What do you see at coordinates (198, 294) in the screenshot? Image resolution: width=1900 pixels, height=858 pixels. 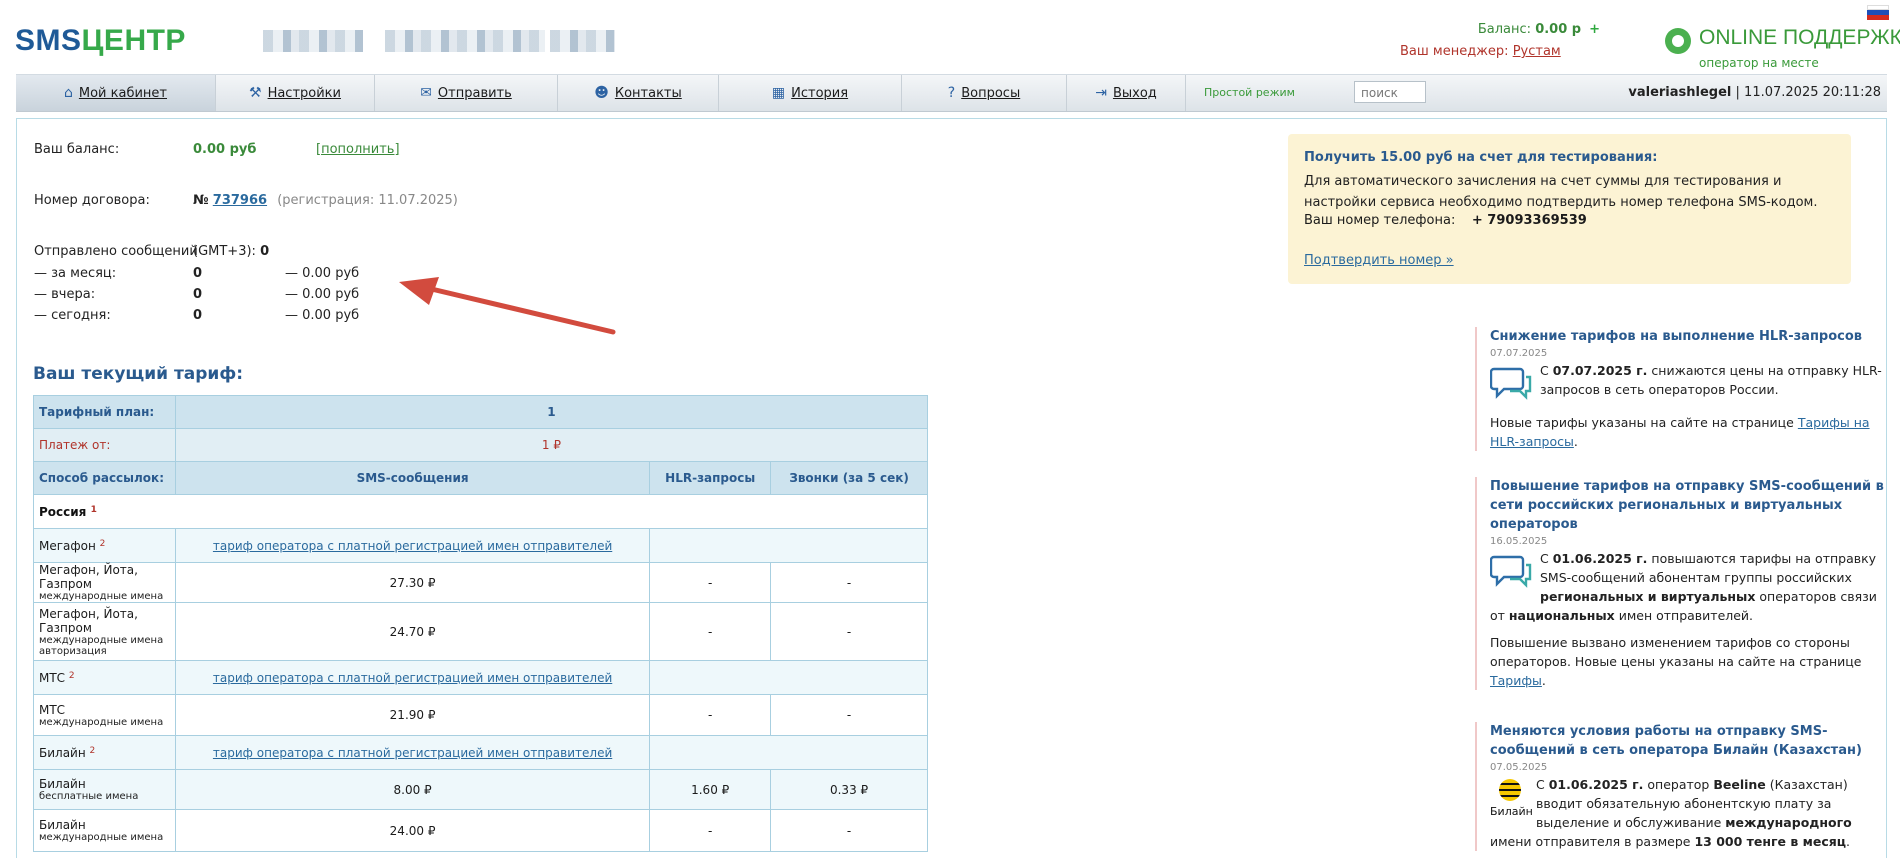 I see `sent-yesterday-count: 0` at bounding box center [198, 294].